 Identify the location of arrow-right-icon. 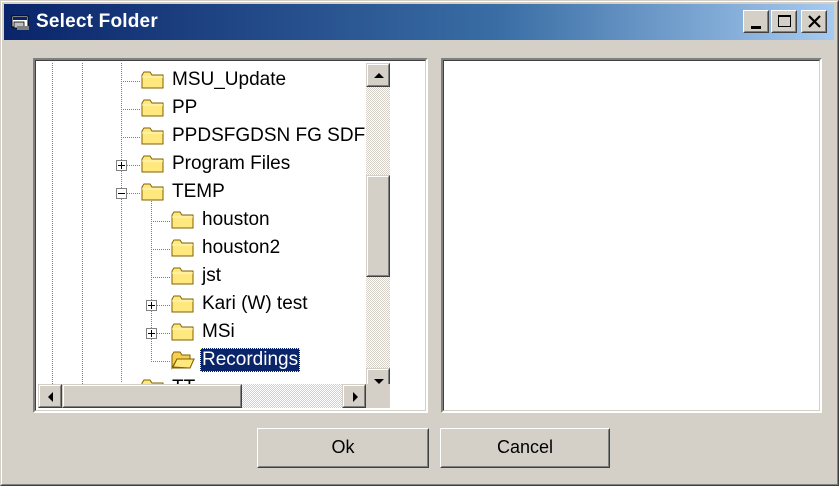
(355, 397).